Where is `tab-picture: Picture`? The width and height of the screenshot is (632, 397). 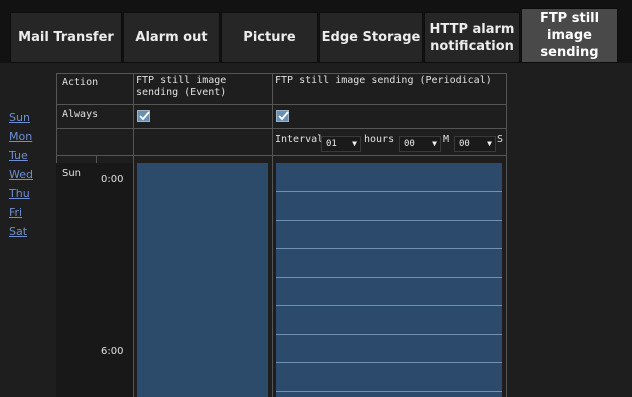
tab-picture: Picture is located at coordinates (269, 37).